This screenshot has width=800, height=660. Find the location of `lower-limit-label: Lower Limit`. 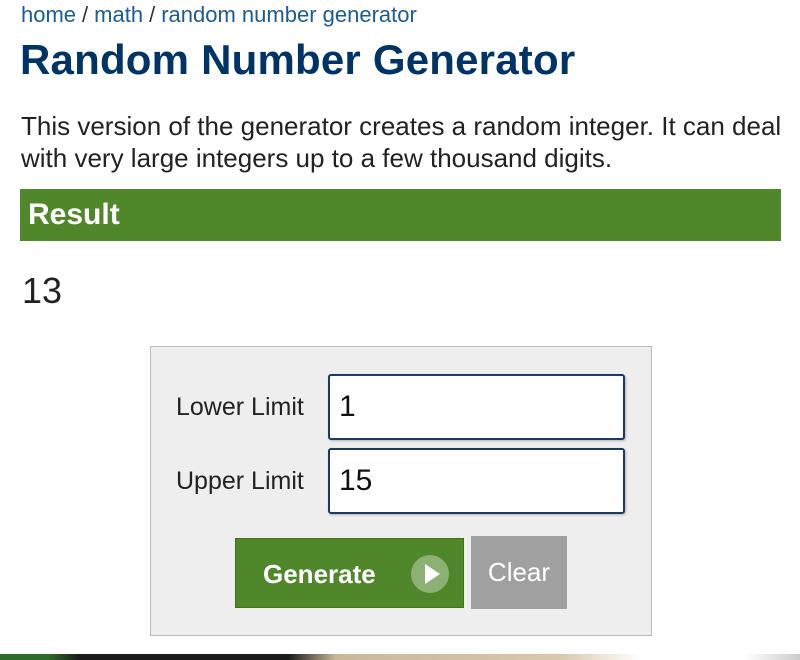

lower-limit-label: Lower Limit is located at coordinates (240, 407).